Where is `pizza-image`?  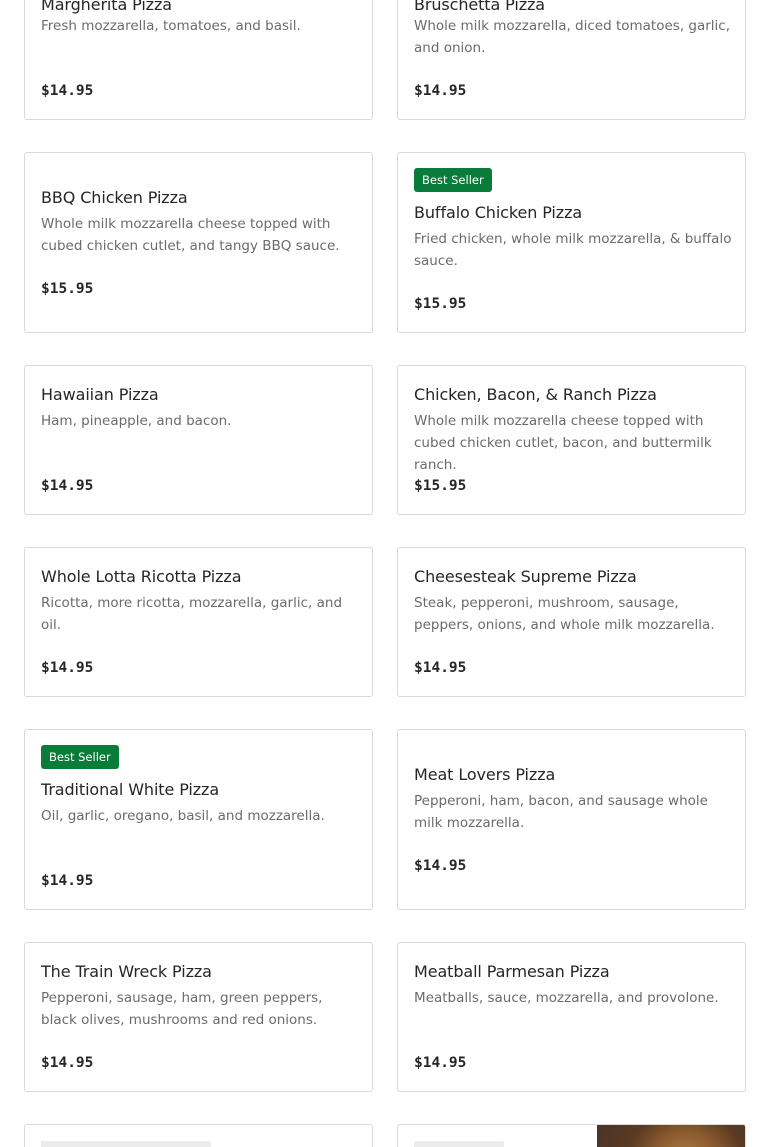 pizza-image is located at coordinates (671, 1136).